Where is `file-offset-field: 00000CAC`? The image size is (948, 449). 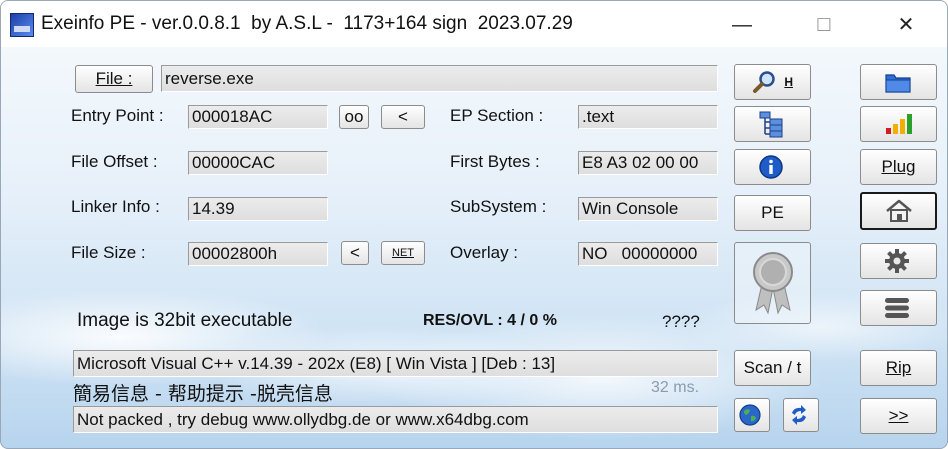
file-offset-field: 00000CAC is located at coordinates (258, 163).